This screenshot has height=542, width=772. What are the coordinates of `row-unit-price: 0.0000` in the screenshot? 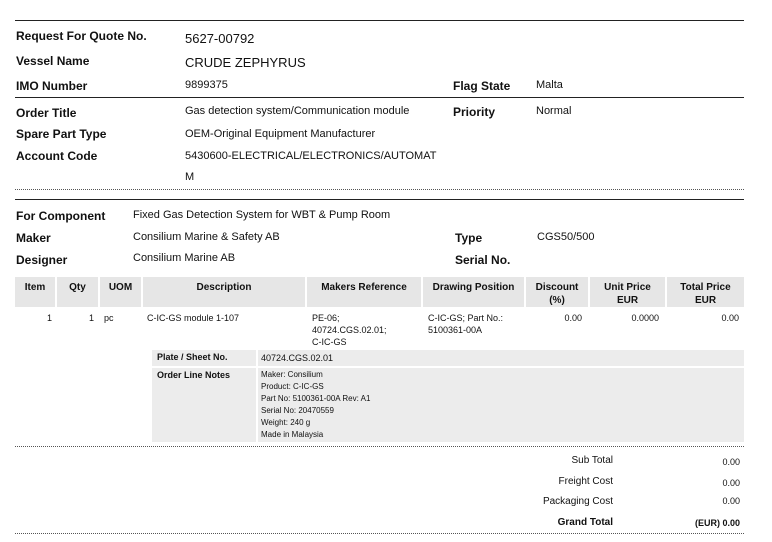 It's located at (645, 318).